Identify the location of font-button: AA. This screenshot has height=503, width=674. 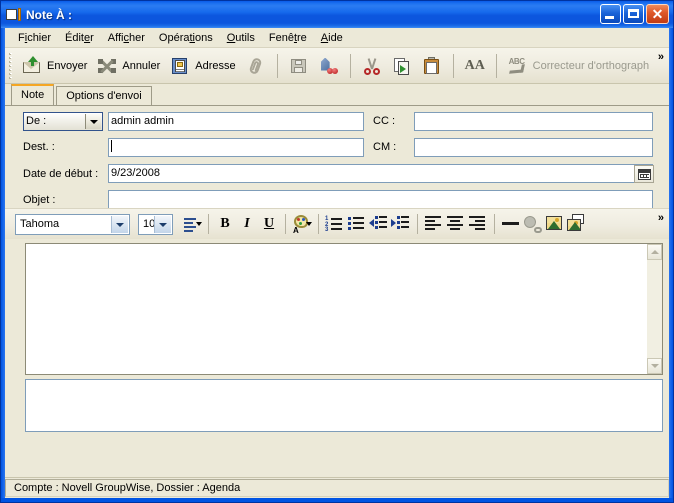
(475, 66).